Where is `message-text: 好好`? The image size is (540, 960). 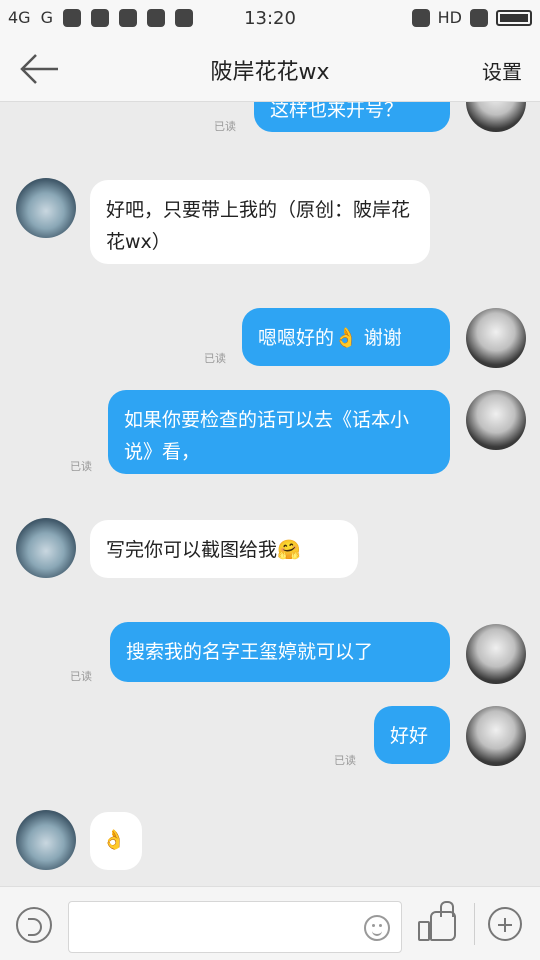 message-text: 好好 is located at coordinates (409, 736).